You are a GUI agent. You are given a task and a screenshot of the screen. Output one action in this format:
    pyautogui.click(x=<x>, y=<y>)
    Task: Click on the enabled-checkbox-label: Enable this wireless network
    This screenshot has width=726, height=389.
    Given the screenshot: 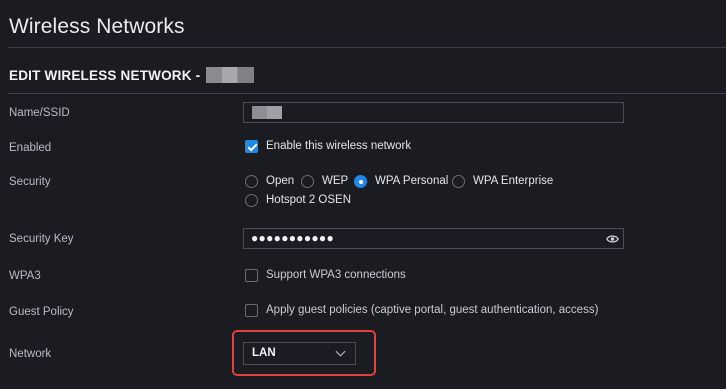 What is the action you would take?
    pyautogui.click(x=338, y=146)
    